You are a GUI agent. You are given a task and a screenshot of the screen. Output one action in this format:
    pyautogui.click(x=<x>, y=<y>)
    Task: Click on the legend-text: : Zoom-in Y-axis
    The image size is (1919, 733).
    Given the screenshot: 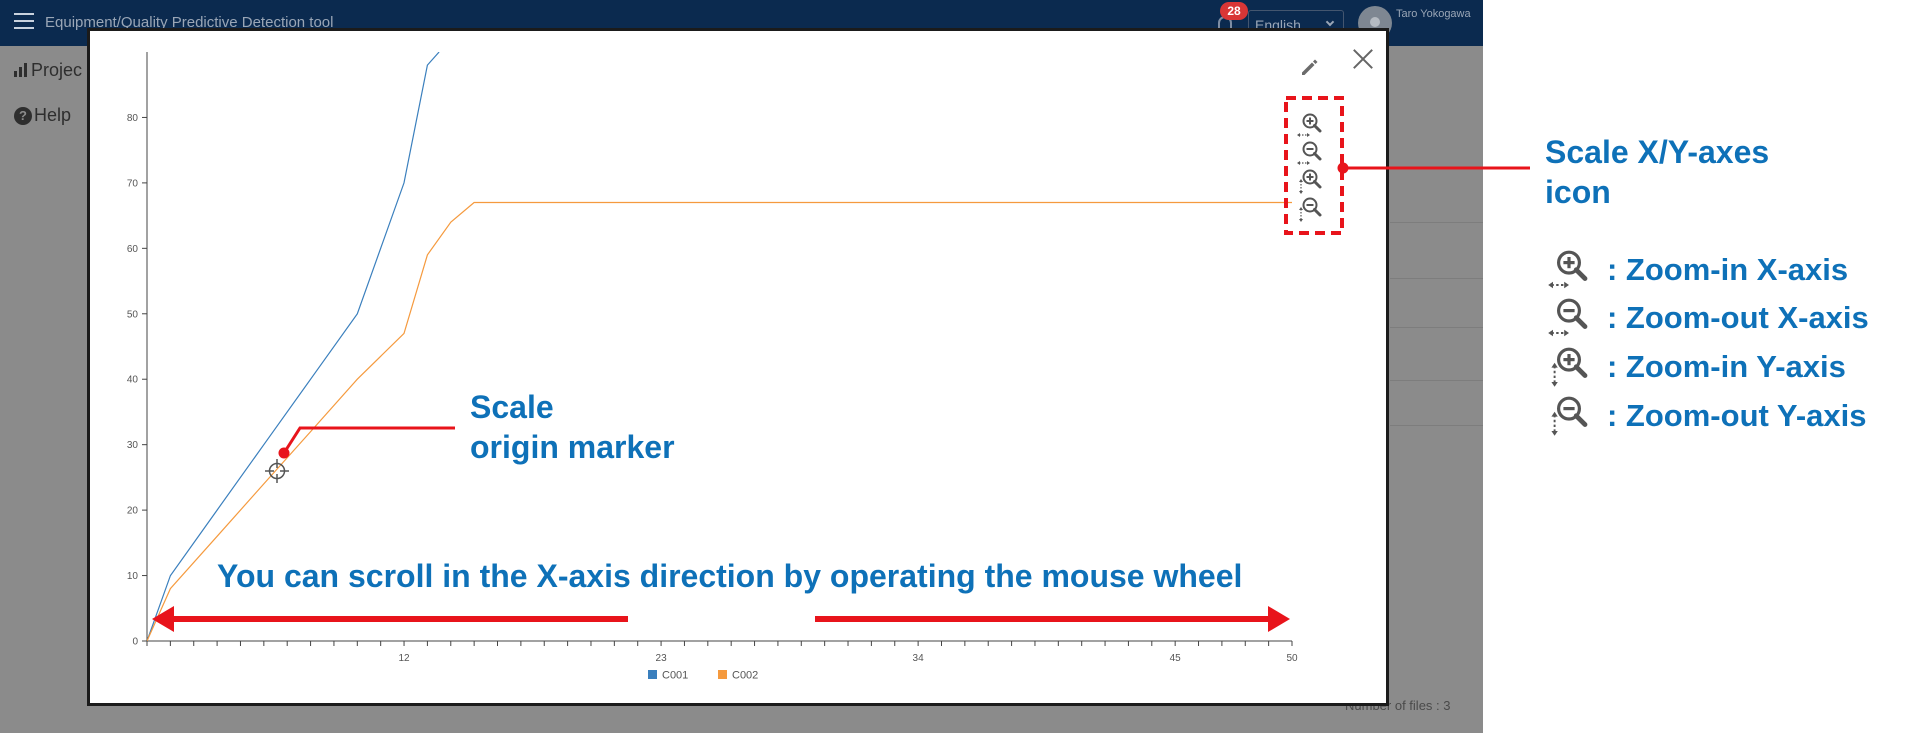 What is the action you would take?
    pyautogui.click(x=1726, y=366)
    